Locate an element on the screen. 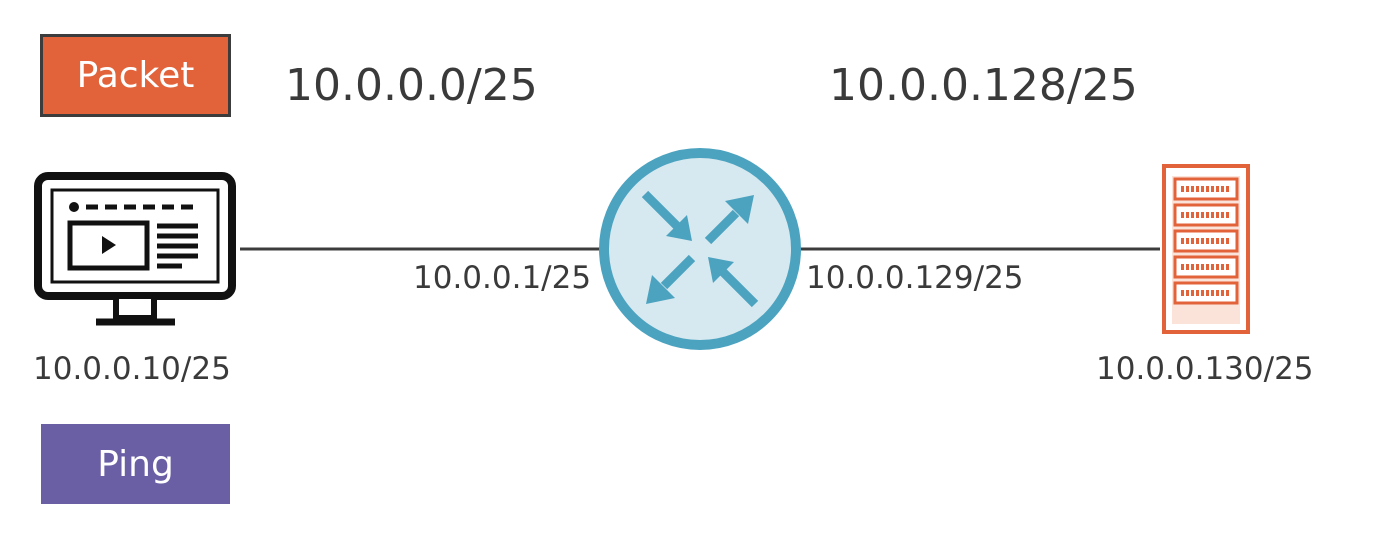  ping-badge: Ping is located at coordinates (135, 464).